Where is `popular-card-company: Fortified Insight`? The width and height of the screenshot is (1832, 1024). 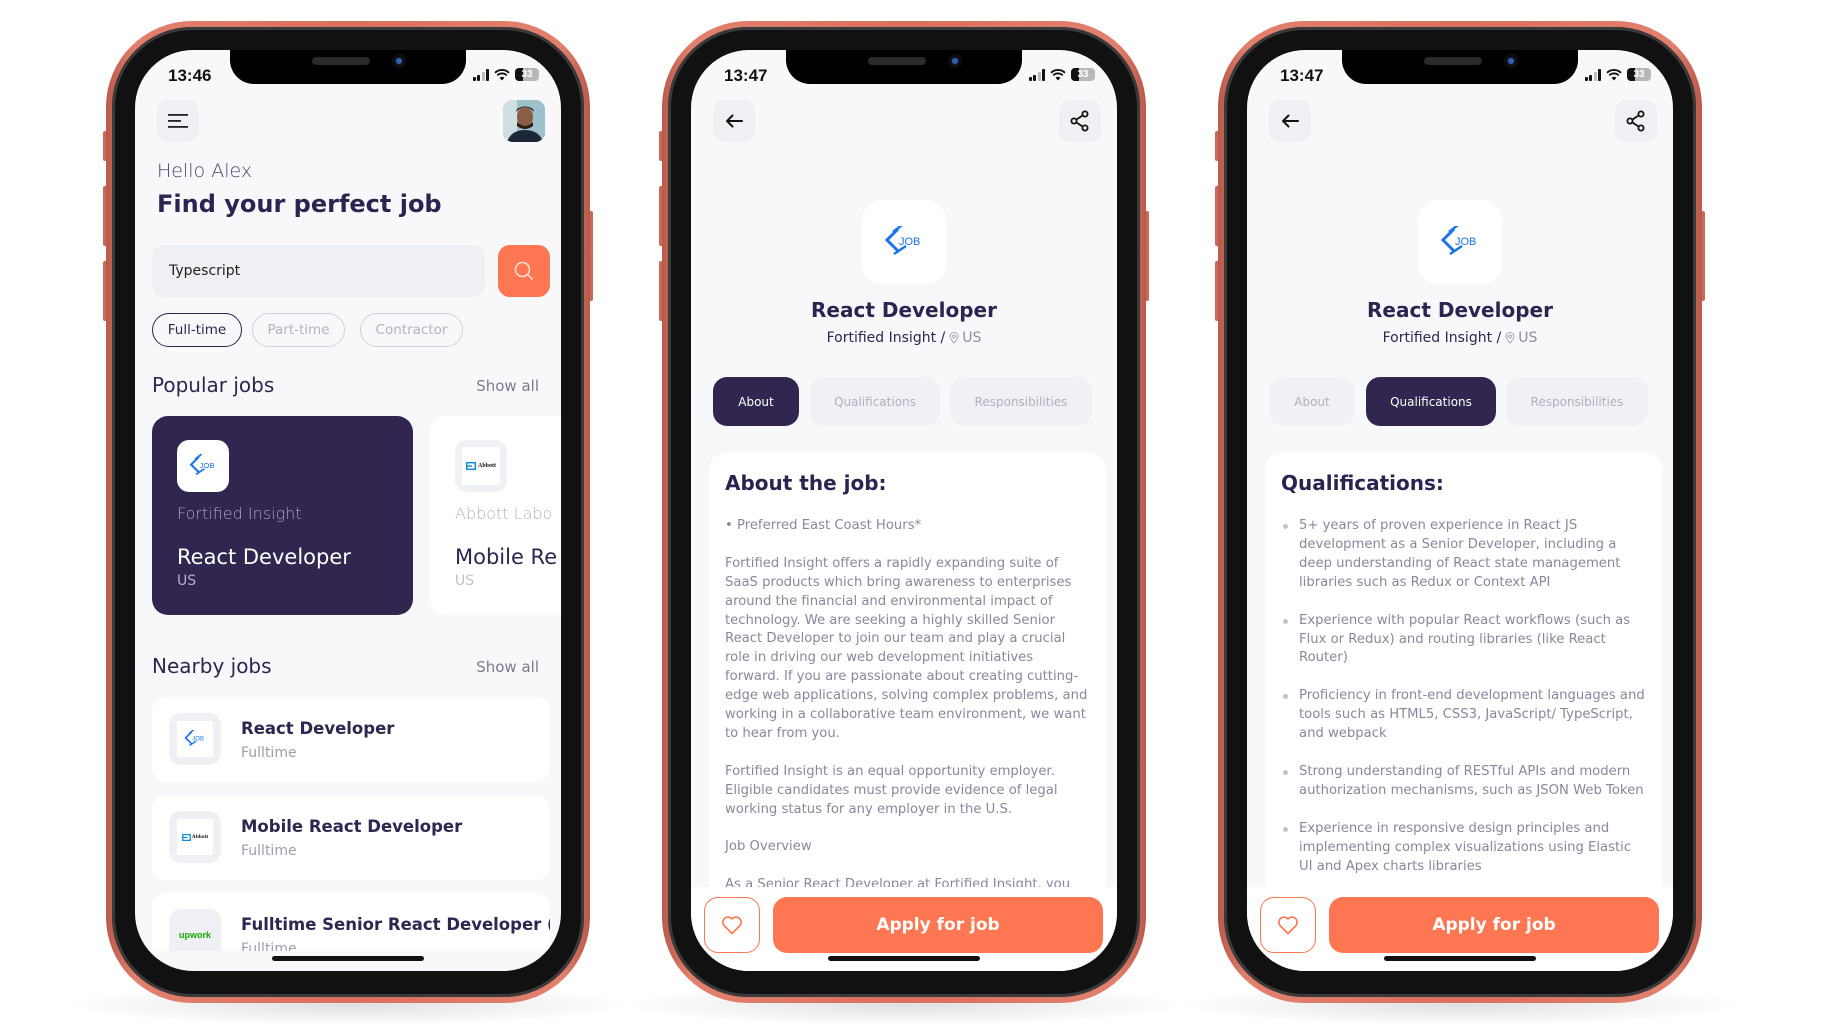 popular-card-company: Fortified Insight is located at coordinates (239, 513).